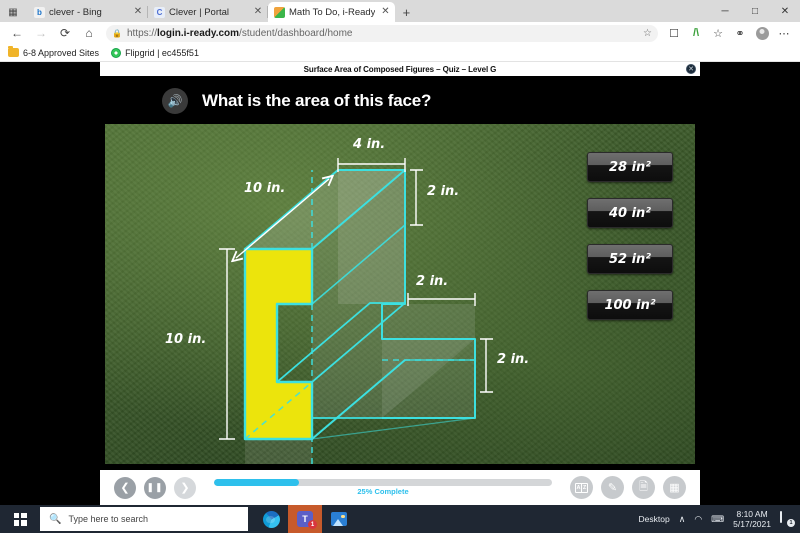 Image resolution: width=800 pixels, height=533 pixels. Describe the element at coordinates (186, 339) in the screenshot. I see `dimension-label-left-height: 10 in.` at that location.